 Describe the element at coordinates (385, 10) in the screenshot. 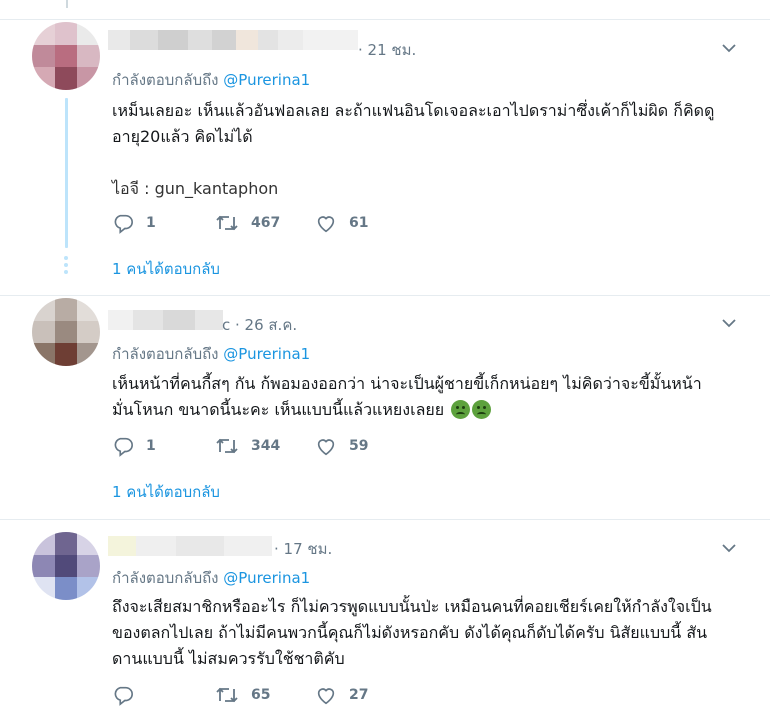

I see `previous-tweet-edge` at that location.